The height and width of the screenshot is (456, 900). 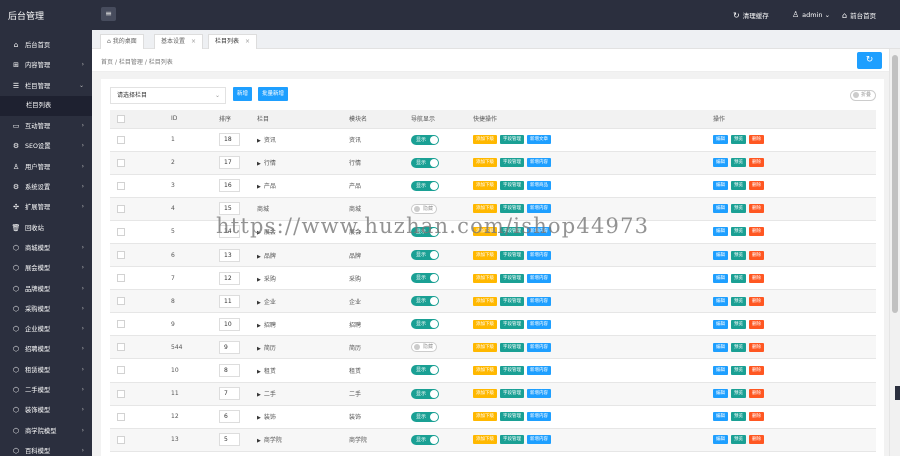 I want to click on tab-column-list: 栏目列表 ×, so click(x=233, y=41).